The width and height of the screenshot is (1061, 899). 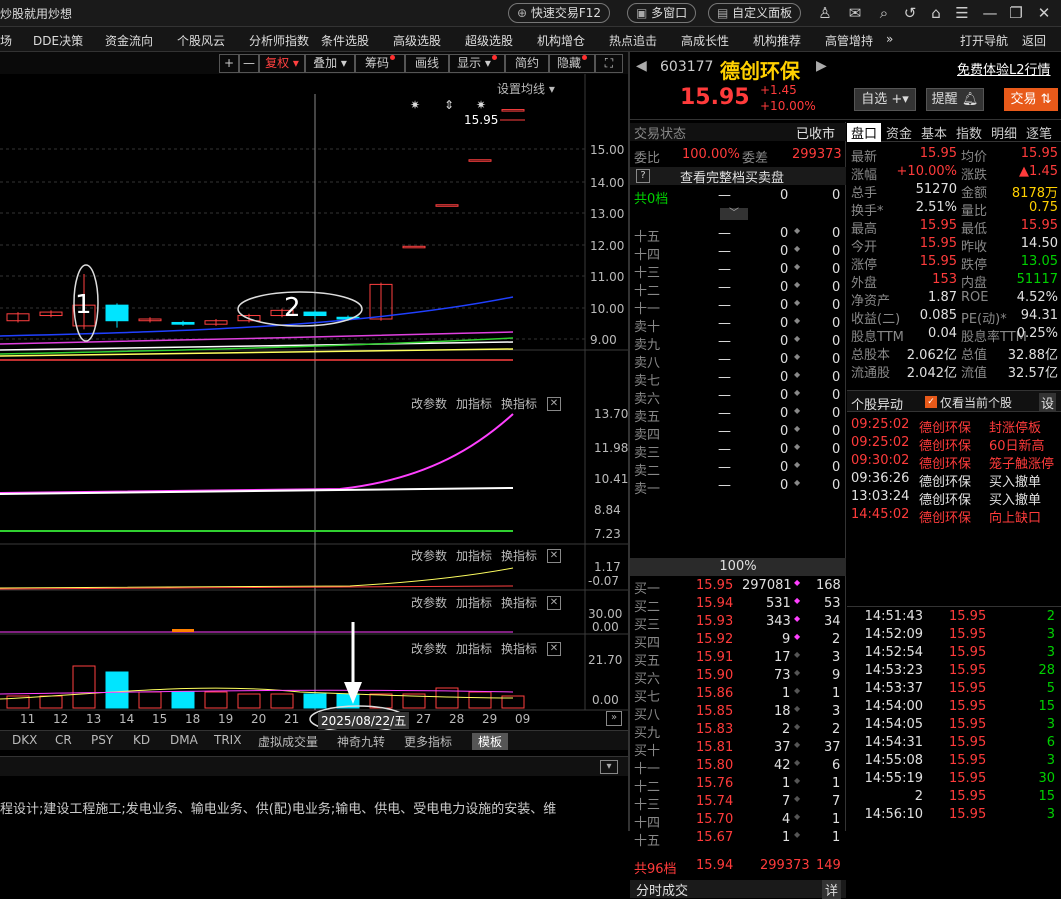 I want to click on user-icon: ♙, so click(x=825, y=13).